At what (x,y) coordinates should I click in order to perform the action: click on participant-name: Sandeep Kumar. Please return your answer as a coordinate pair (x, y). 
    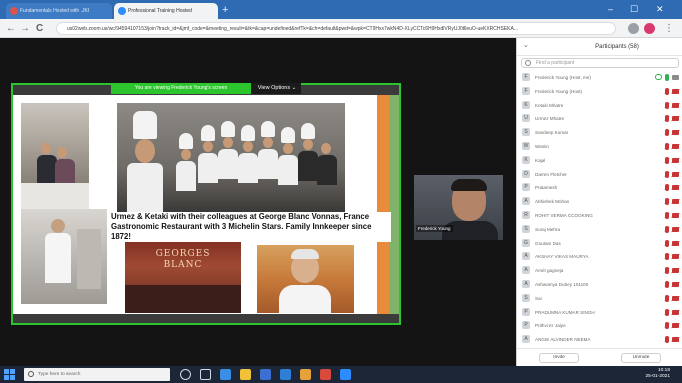
    Looking at the image, I should click on (552, 133).